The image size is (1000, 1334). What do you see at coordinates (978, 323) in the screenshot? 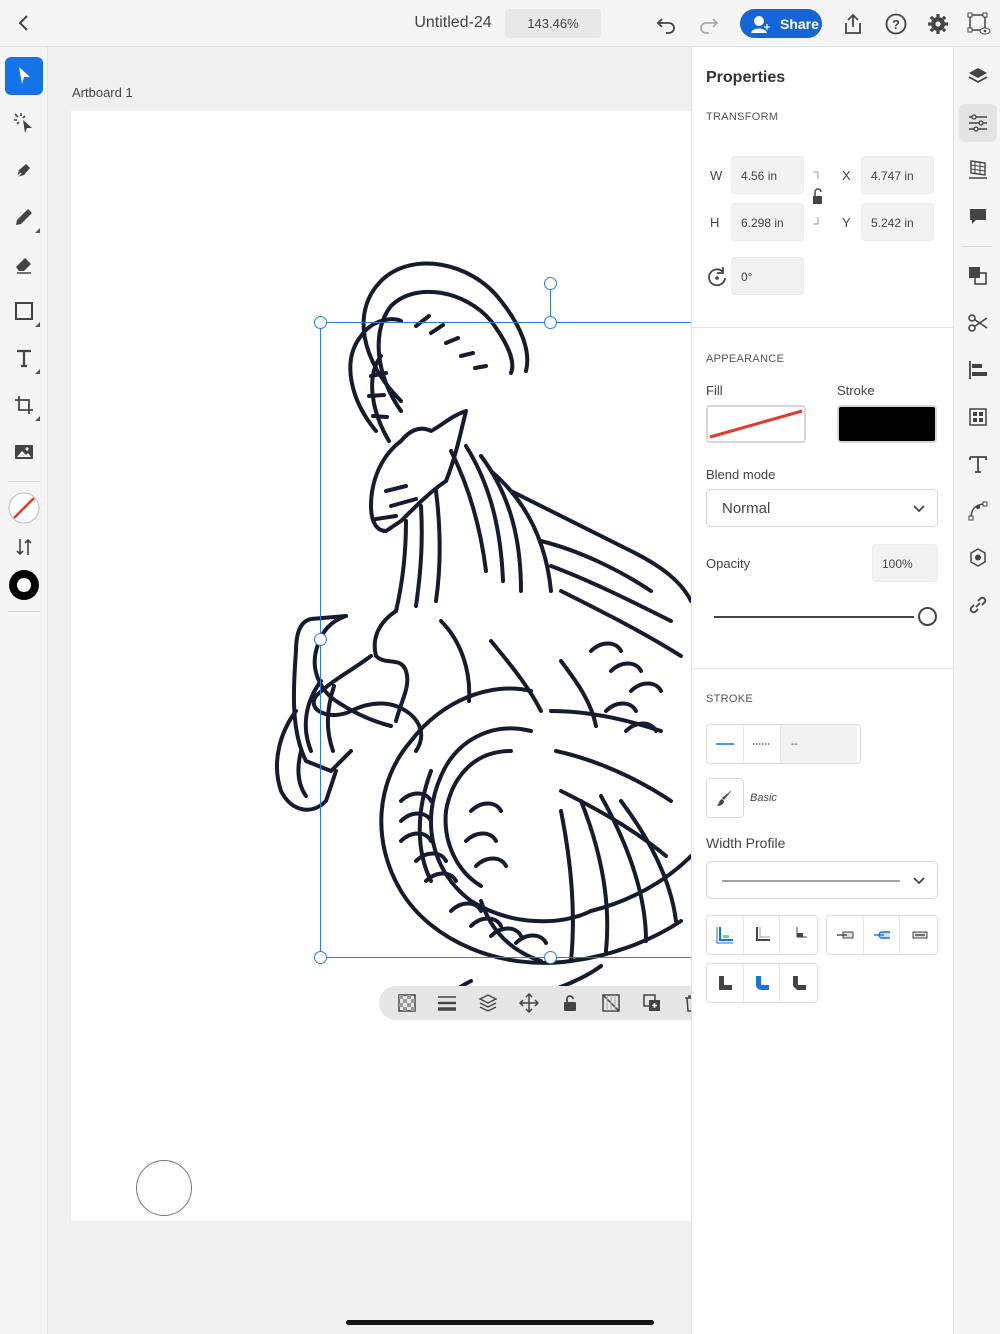
I see `scissors-tool-button` at bounding box center [978, 323].